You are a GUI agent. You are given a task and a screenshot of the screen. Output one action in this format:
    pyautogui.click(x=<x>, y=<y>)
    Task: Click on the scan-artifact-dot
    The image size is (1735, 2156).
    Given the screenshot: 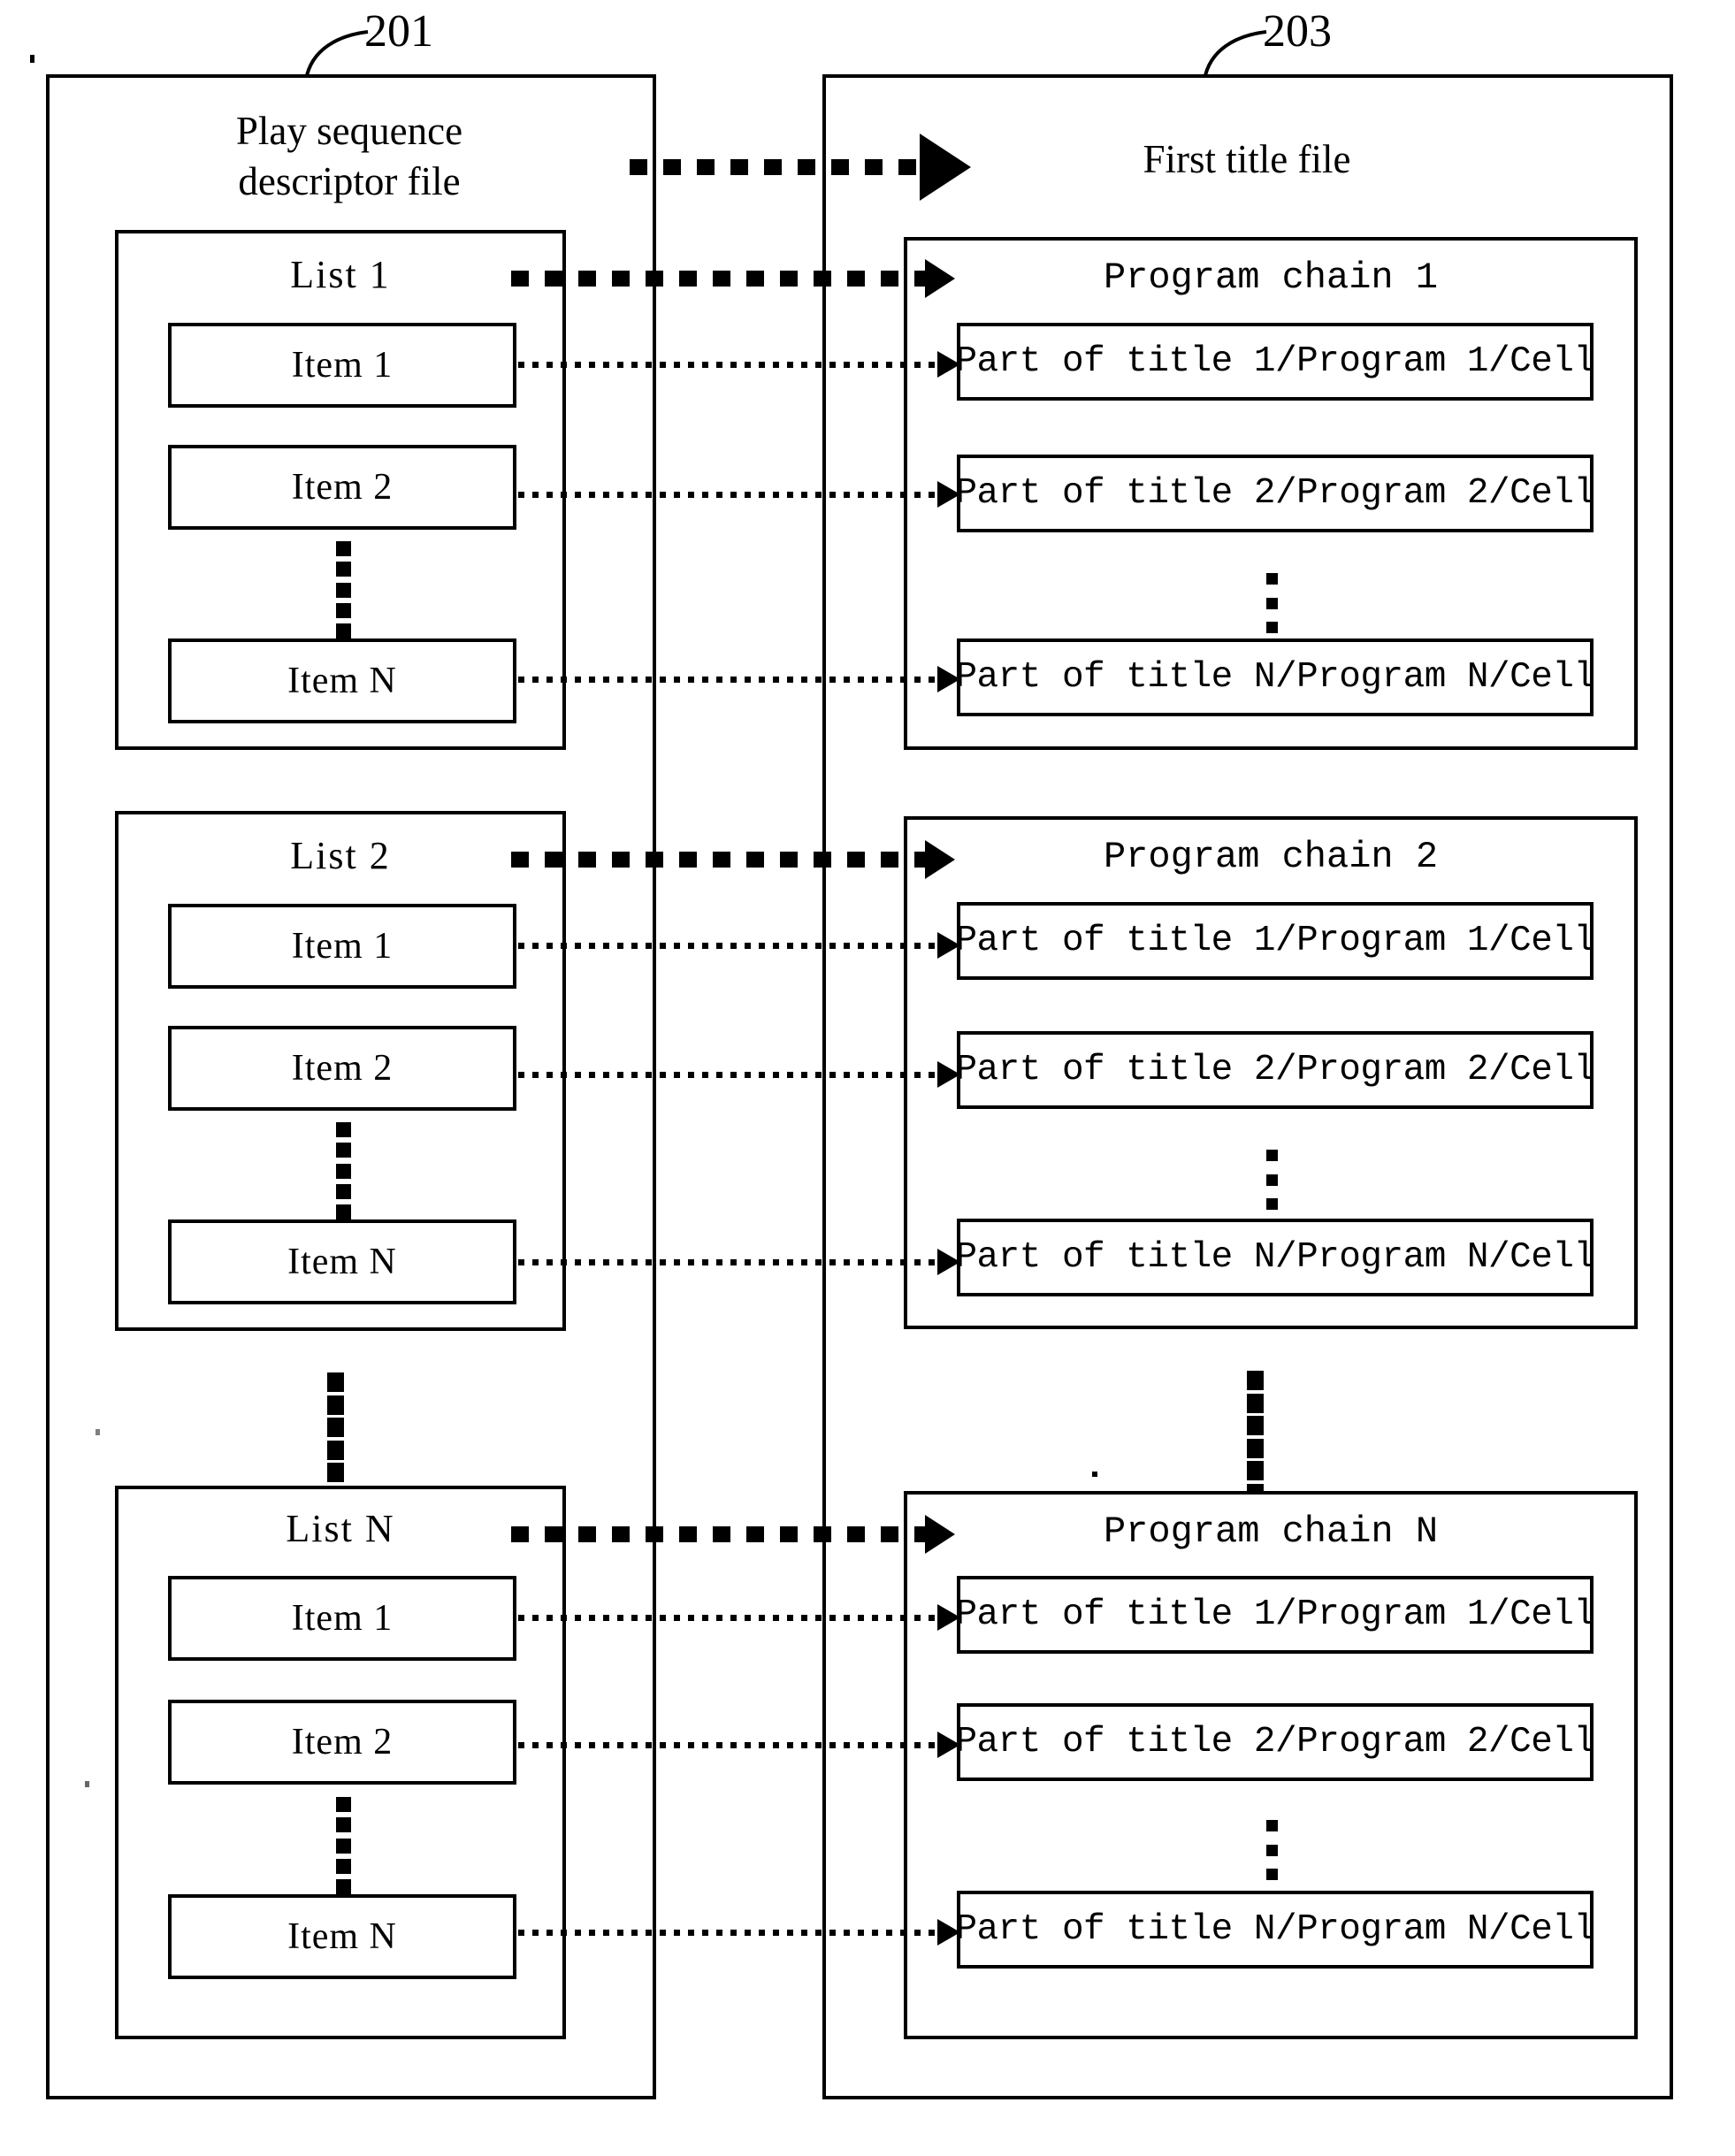 What is the action you would take?
    pyautogui.click(x=32, y=59)
    